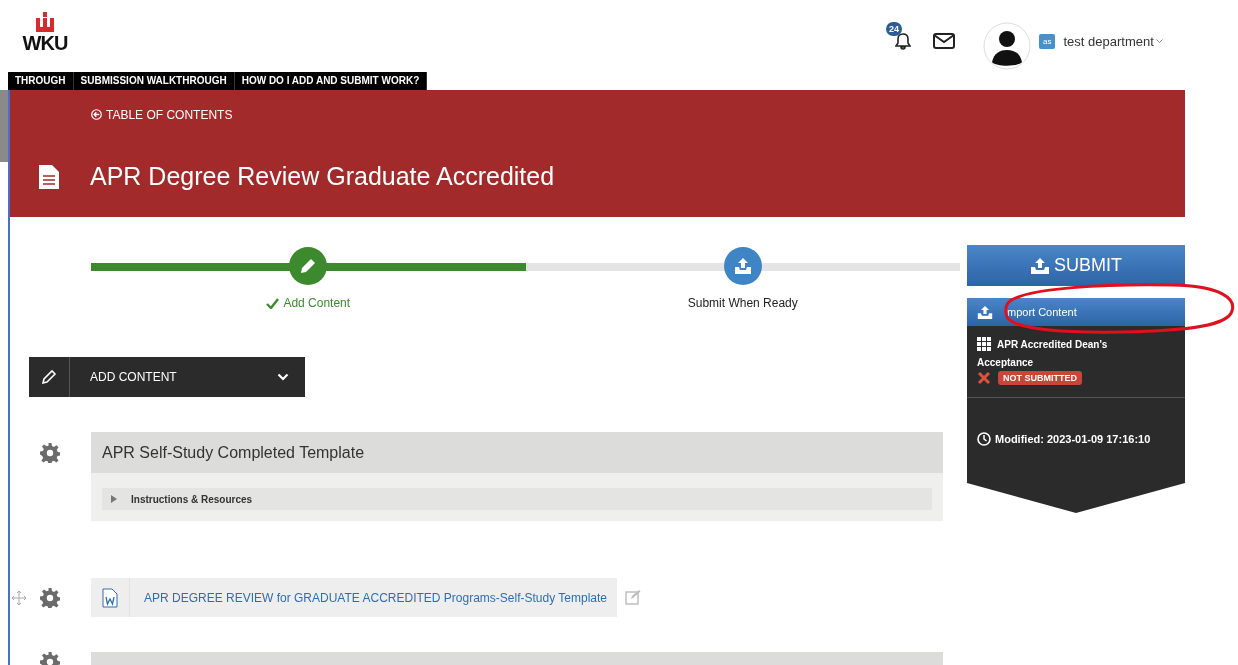 Image resolution: width=1238 pixels, height=665 pixels. Describe the element at coordinates (517, 499) in the screenshot. I see `instructions-toggle: Instructions & Resources` at that location.